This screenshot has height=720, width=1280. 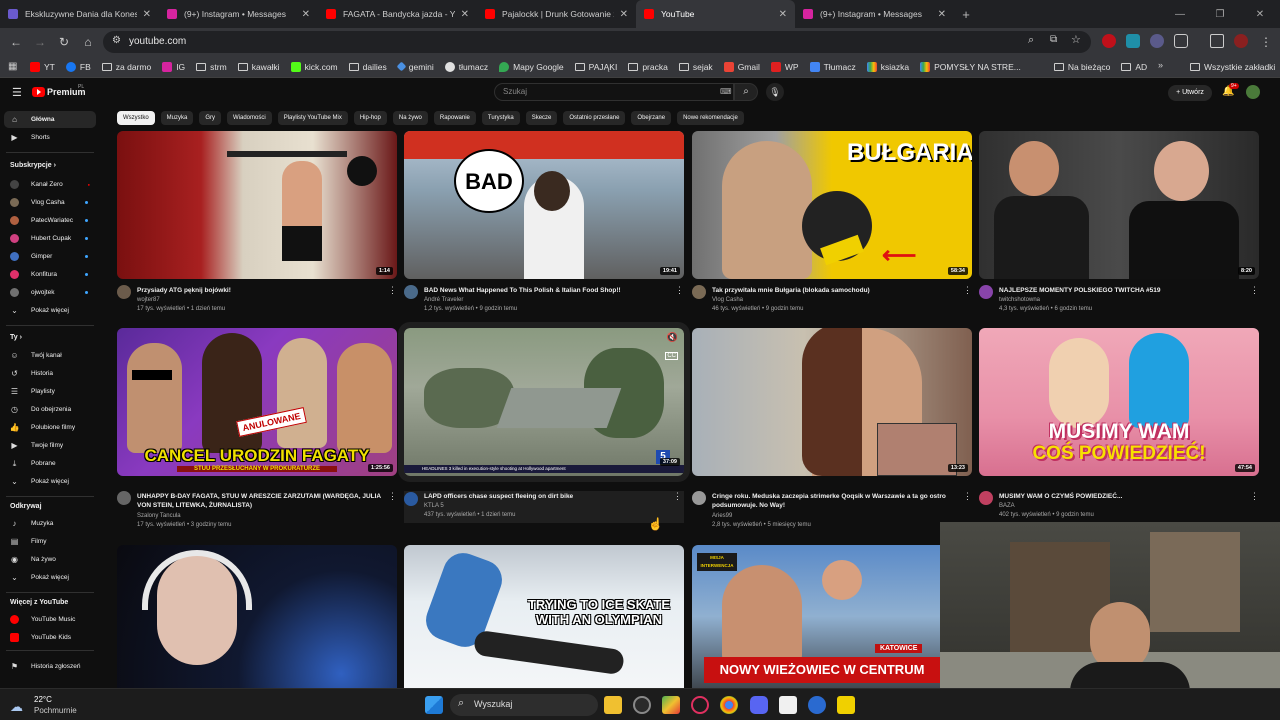 I want to click on sidebar-item-yt-music: YouTube Music, so click(x=50, y=619).